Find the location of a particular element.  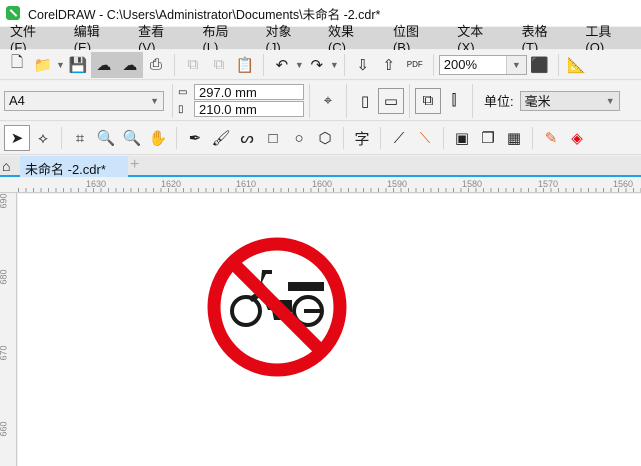

home-icon: ⌂ is located at coordinates (6, 166).